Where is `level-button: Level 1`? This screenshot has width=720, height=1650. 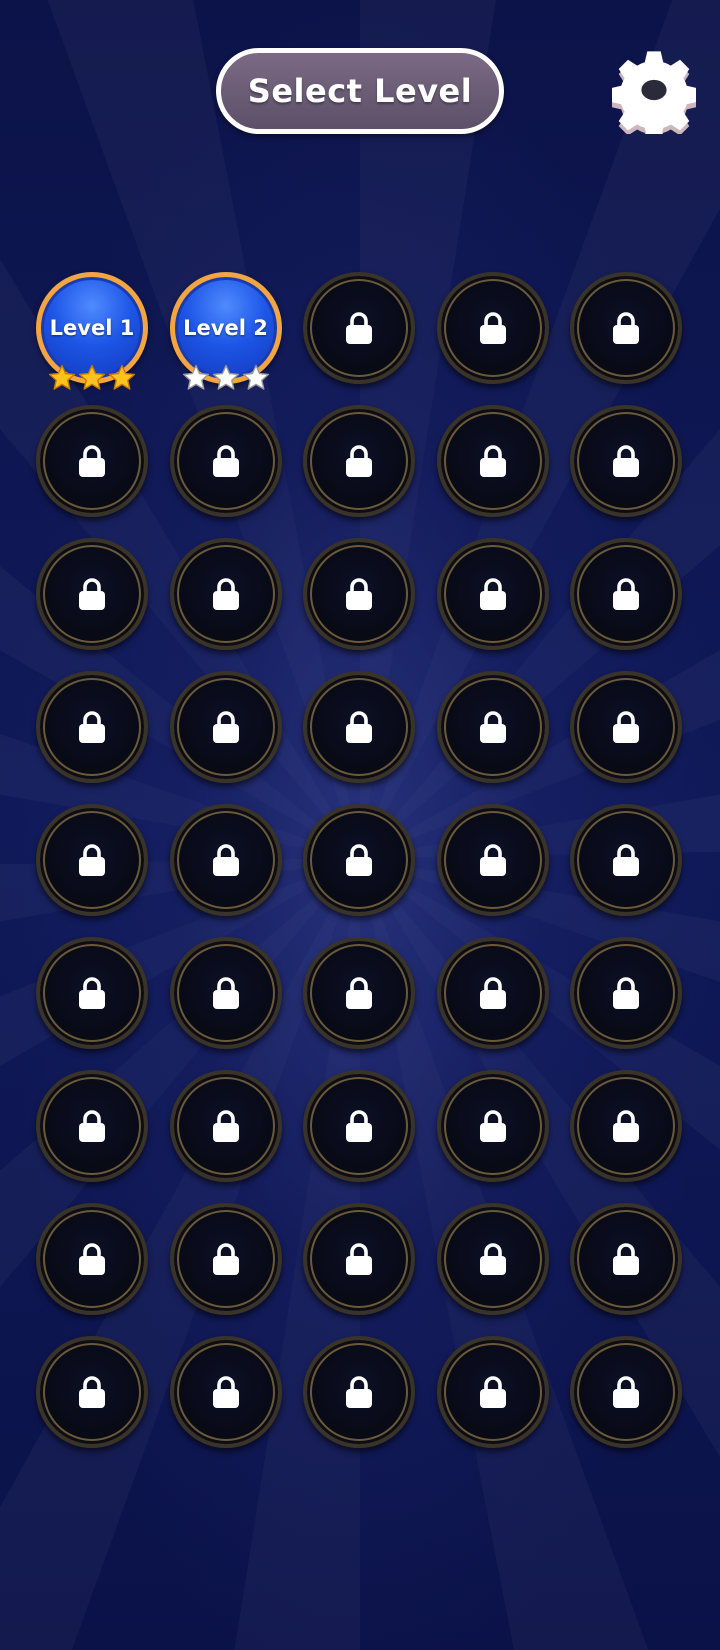
level-button: Level 1 is located at coordinates (92, 331).